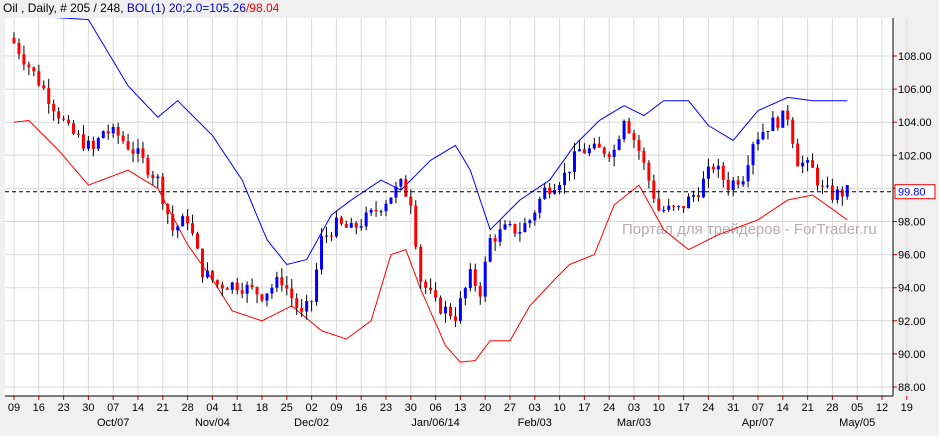 This screenshot has width=939, height=436. Describe the element at coordinates (783, 408) in the screenshot. I see `x-tick-label: 14` at that location.